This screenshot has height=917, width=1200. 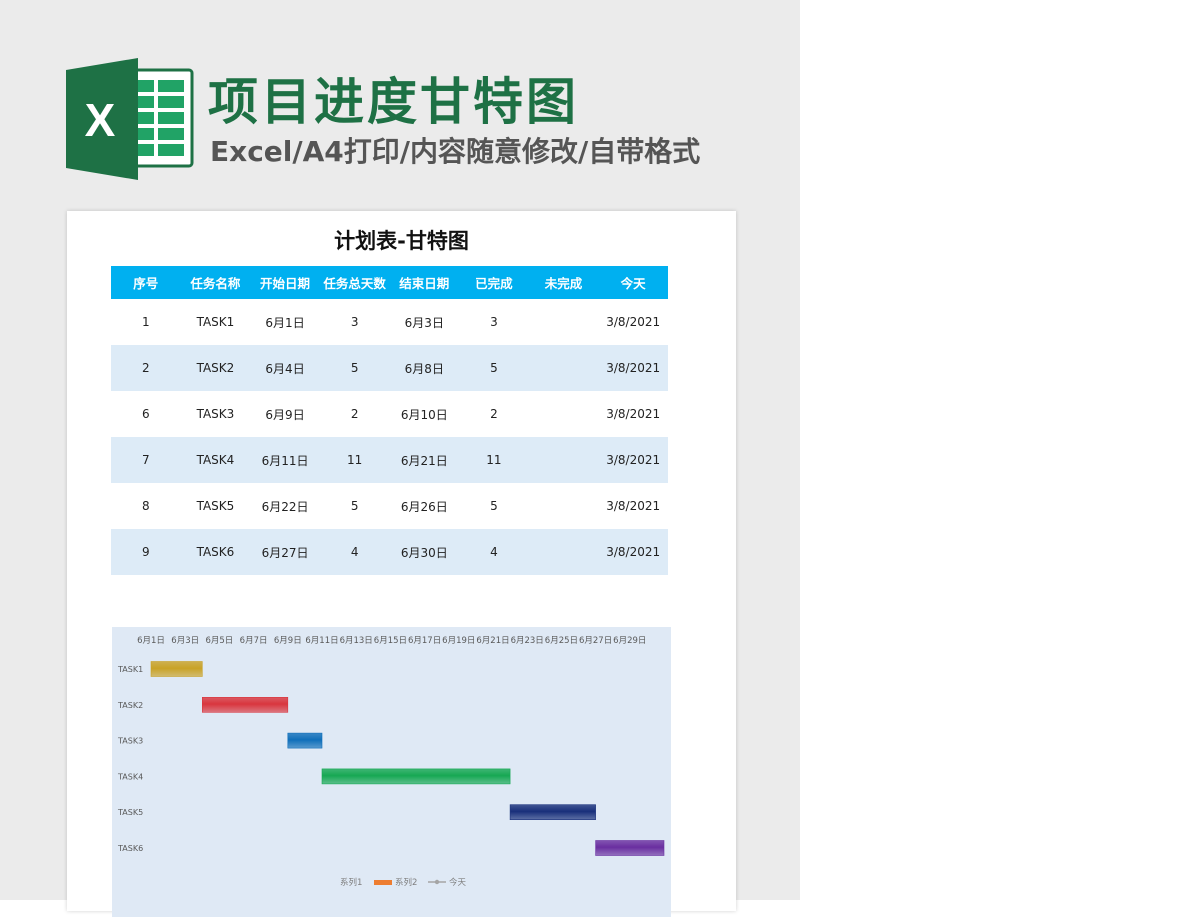 I want to click on x-tick-label: 6月9日, so click(x=288, y=641).